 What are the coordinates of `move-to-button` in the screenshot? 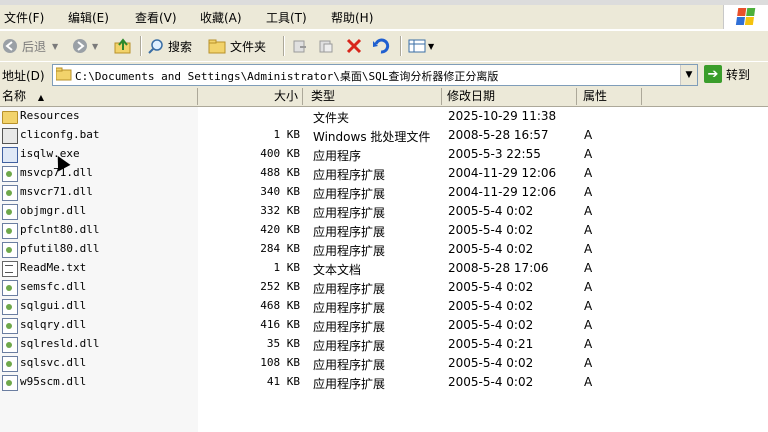 It's located at (300, 46).